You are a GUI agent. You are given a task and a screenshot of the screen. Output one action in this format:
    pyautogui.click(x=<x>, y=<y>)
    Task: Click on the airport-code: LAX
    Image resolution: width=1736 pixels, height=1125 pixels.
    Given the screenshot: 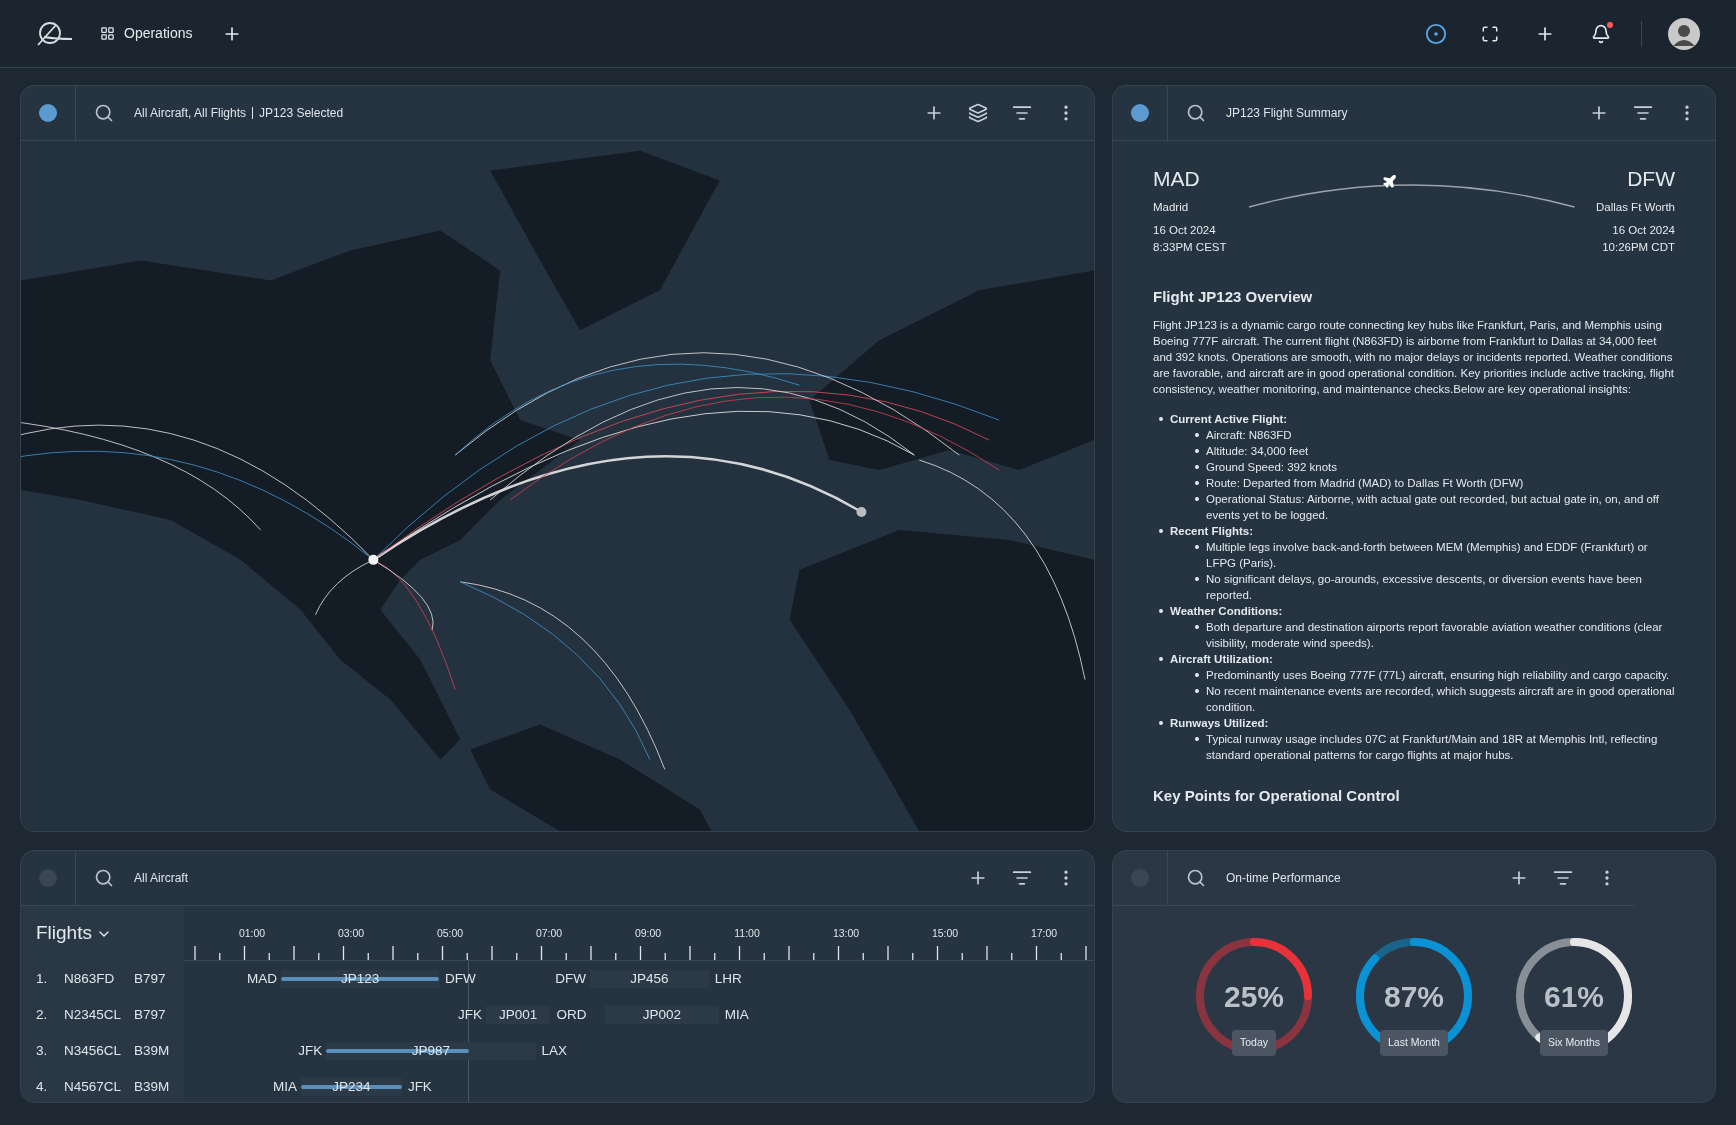 What is the action you would take?
    pyautogui.click(x=554, y=1050)
    